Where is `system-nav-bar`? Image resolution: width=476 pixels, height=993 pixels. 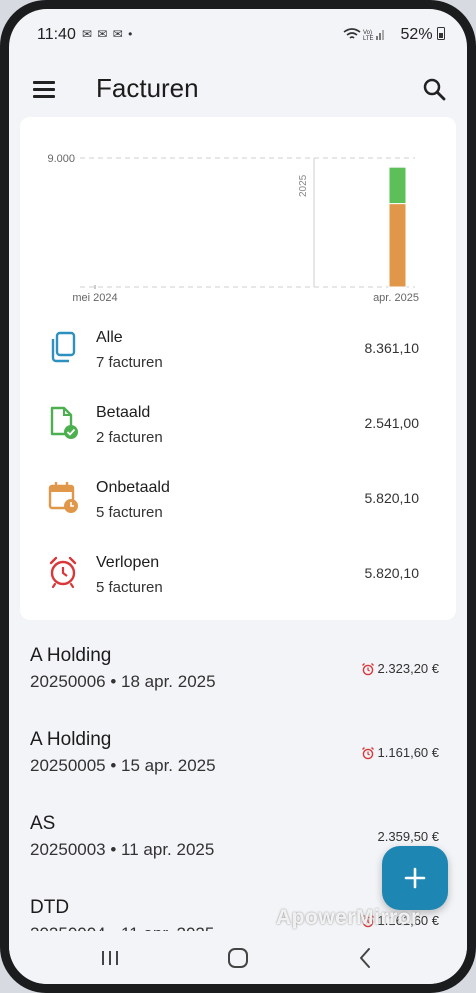
system-nav-bar is located at coordinates (238, 957).